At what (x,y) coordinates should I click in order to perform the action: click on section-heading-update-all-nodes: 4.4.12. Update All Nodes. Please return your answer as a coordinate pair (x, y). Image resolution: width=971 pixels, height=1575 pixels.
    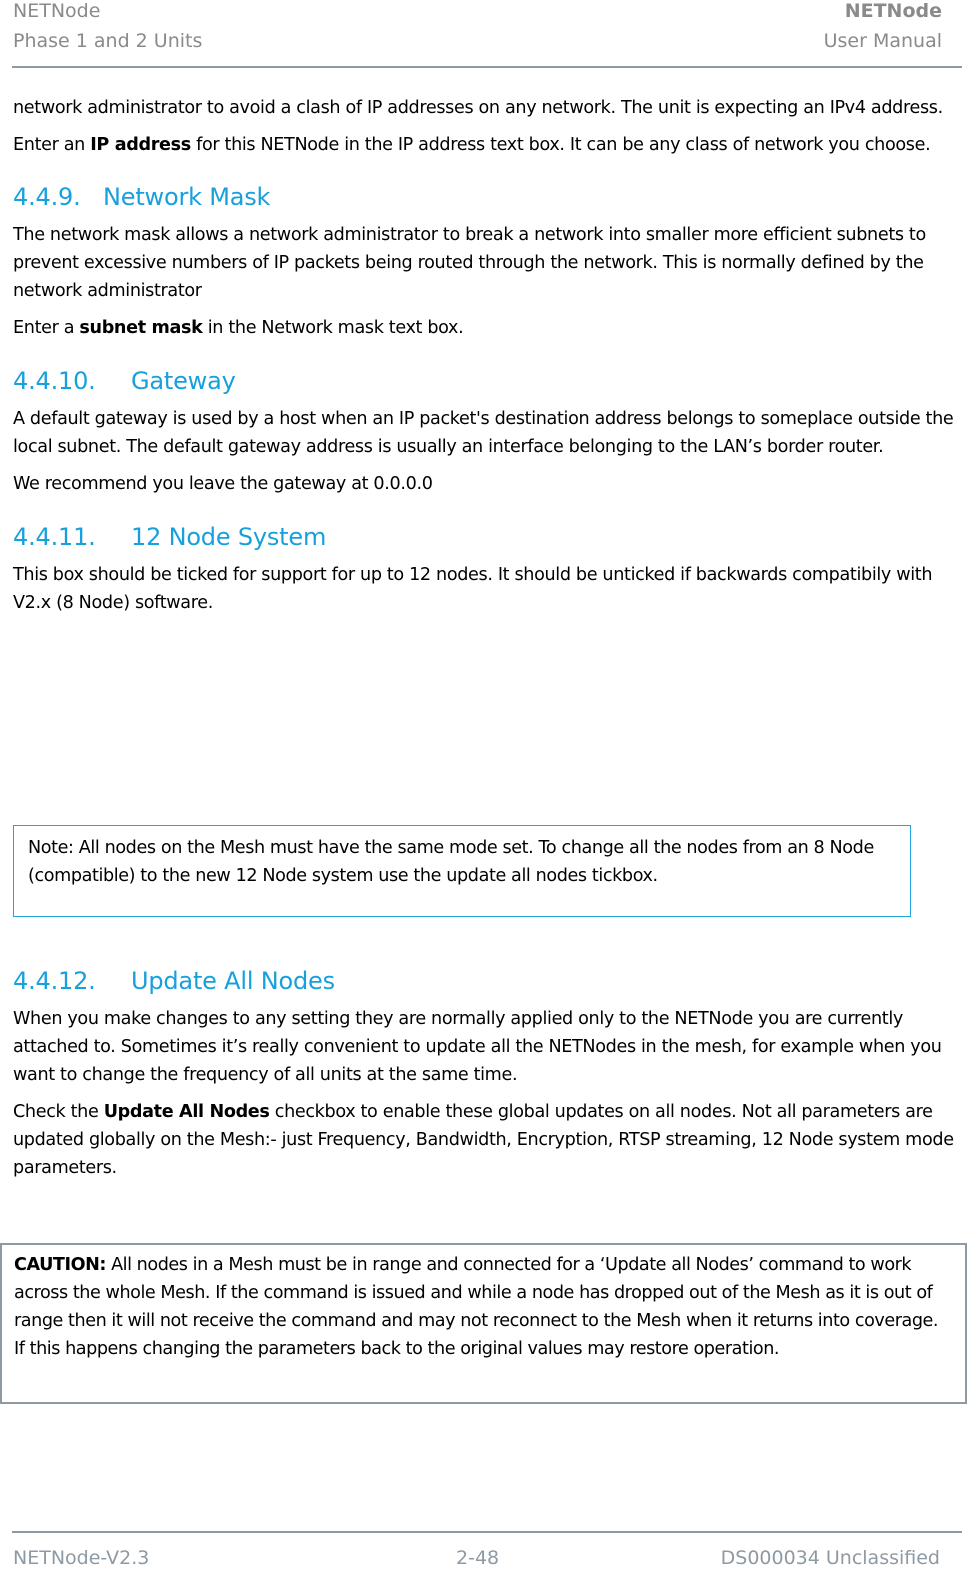
    Looking at the image, I should click on (488, 981).